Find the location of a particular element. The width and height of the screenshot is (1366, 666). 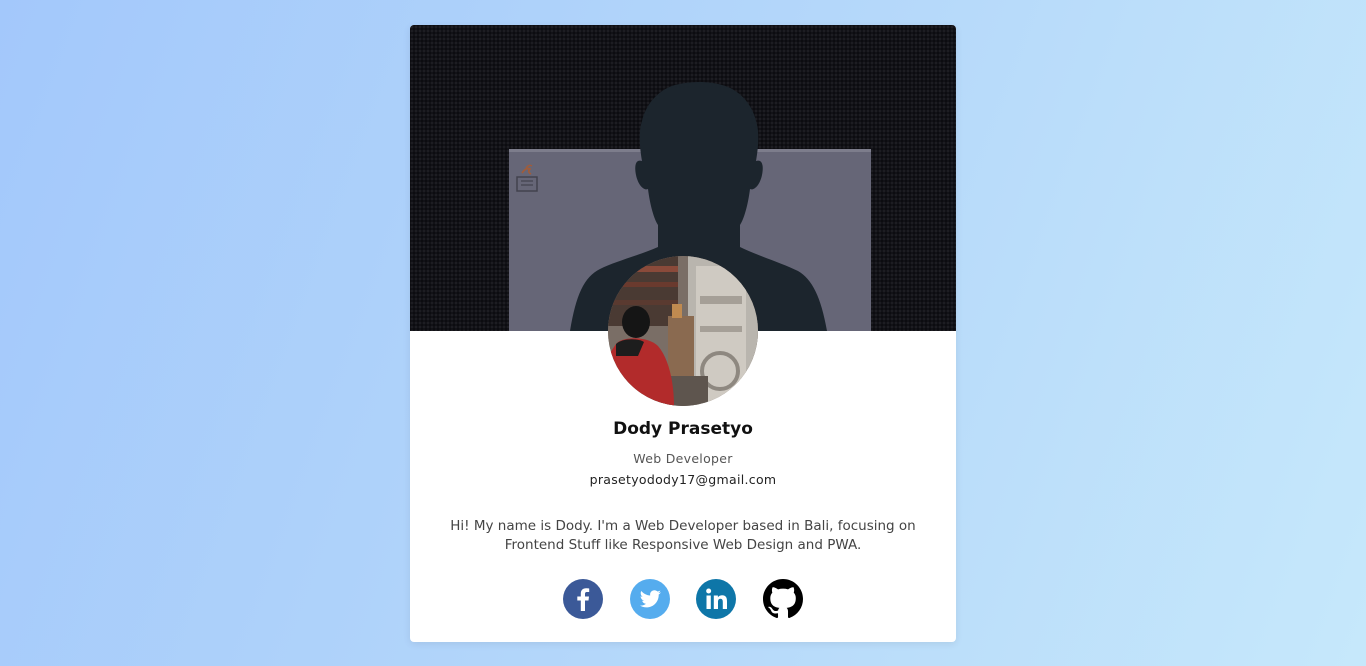

linkedin-icon is located at coordinates (716, 599).